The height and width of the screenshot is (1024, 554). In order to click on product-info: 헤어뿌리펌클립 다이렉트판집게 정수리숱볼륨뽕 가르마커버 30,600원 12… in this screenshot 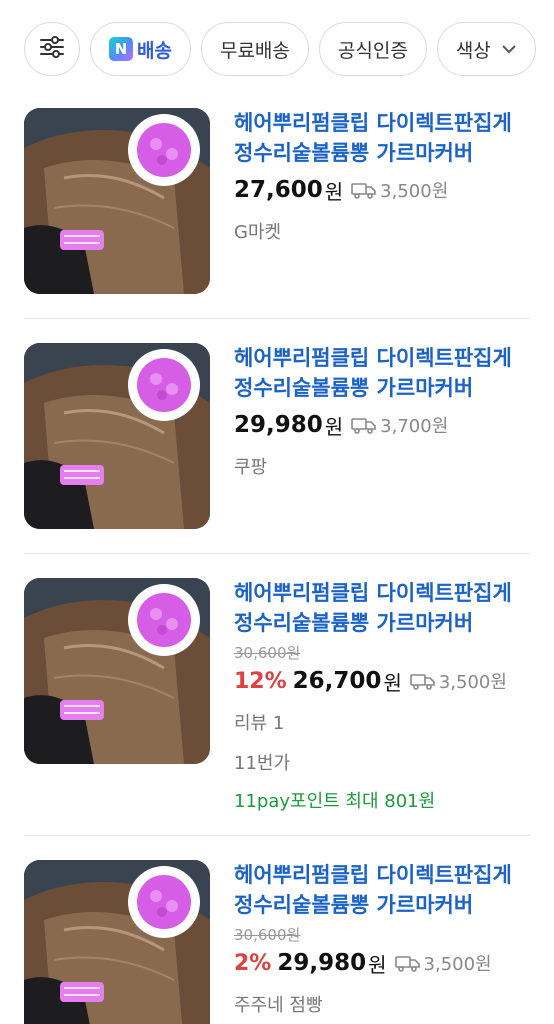, I will do `click(379, 695)`.